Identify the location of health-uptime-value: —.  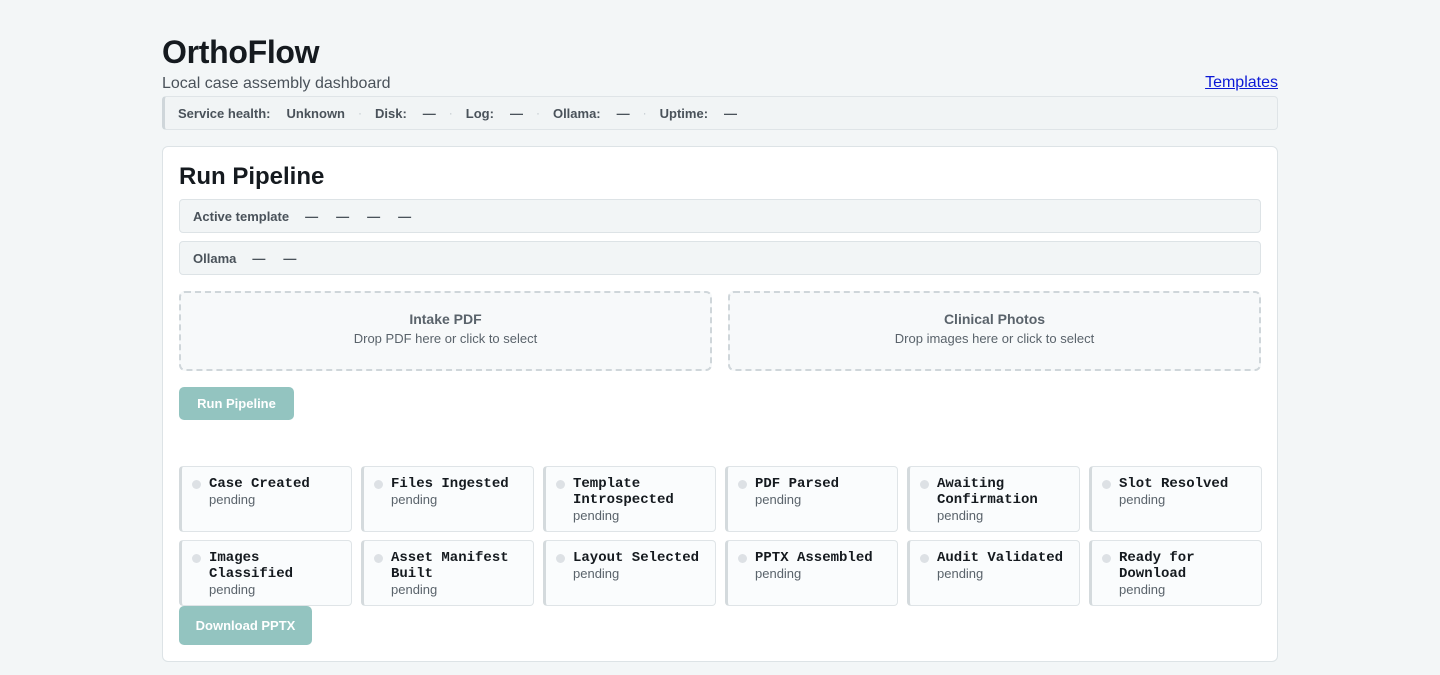
(731, 113).